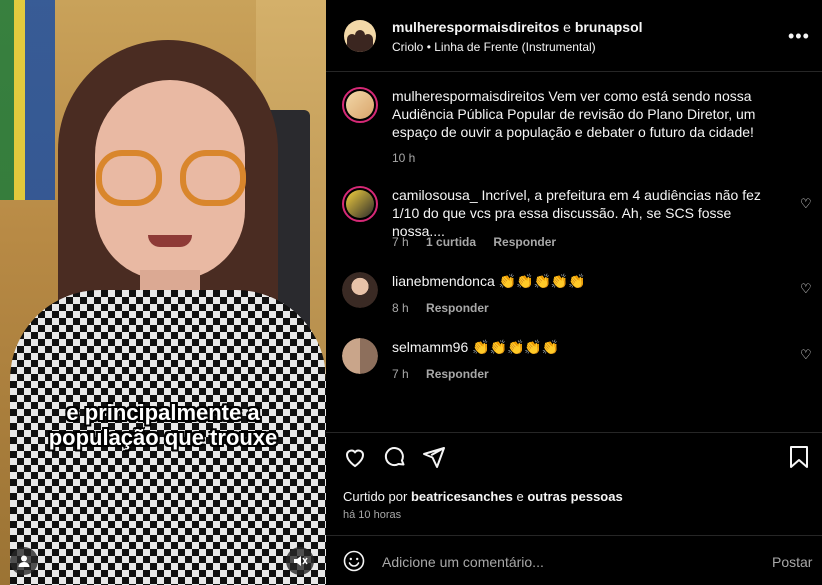 The height and width of the screenshot is (585, 822). What do you see at coordinates (567, 27) in the screenshot?
I see `authors-joiner: e` at bounding box center [567, 27].